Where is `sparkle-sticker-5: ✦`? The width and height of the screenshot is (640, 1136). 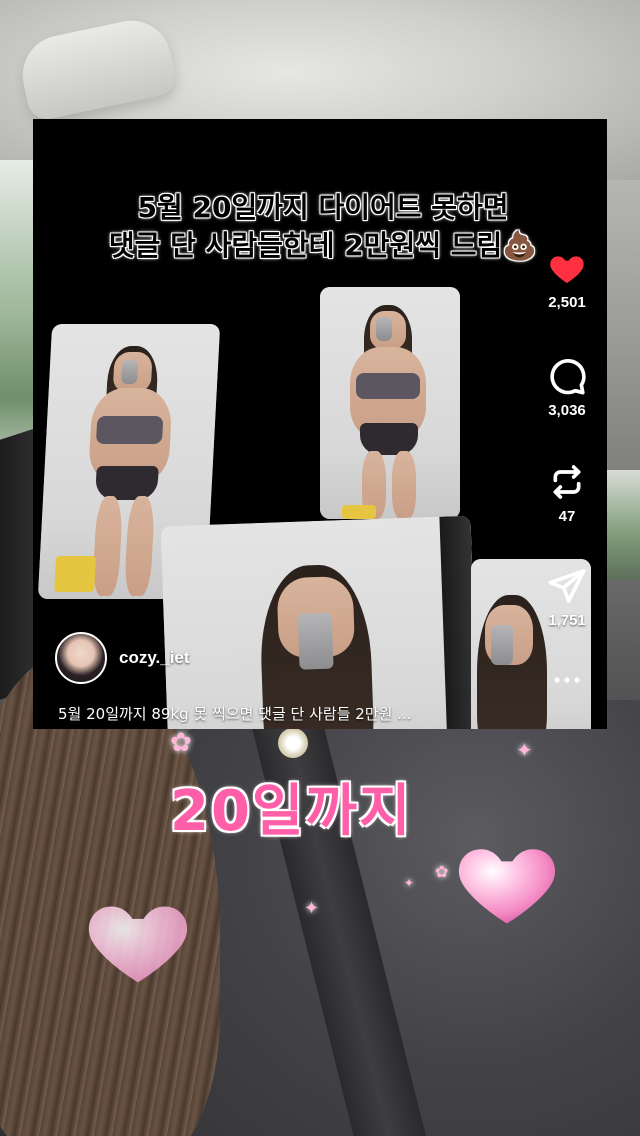
sparkle-sticker-5: ✦ is located at coordinates (409, 883).